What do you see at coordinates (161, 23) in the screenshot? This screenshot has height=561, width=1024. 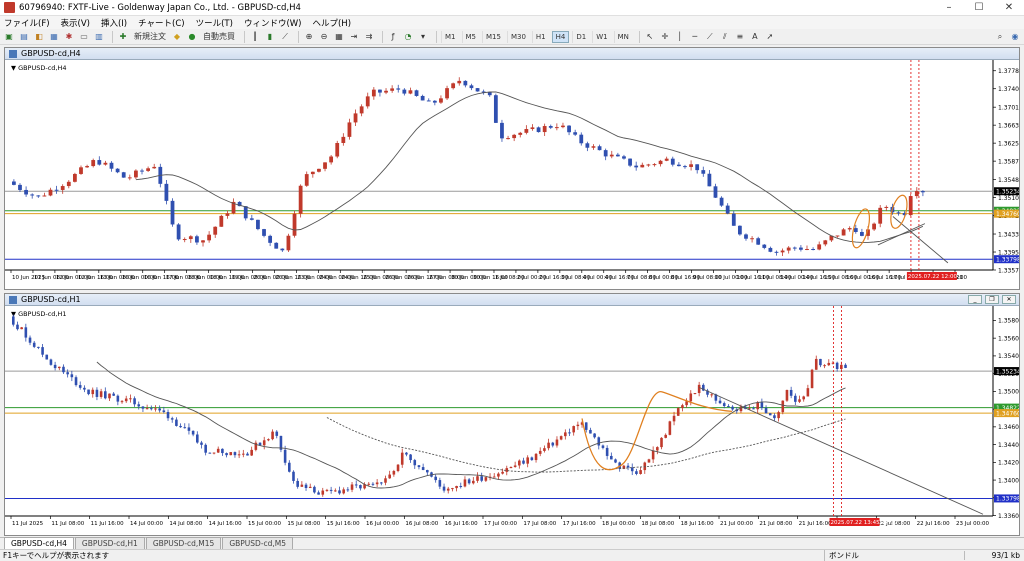 I see `menu-chart: チャート(C)` at bounding box center [161, 23].